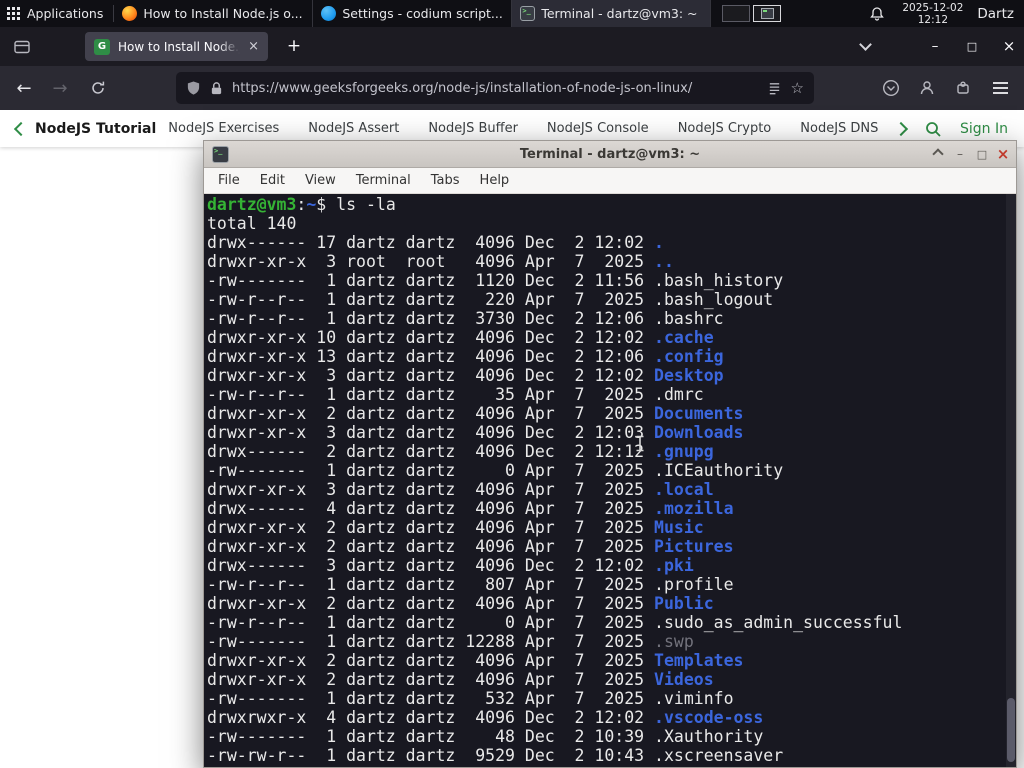 This screenshot has width=1024, height=768. I want to click on site-nav-primary-link: NodeJS Tutorial, so click(95, 129).